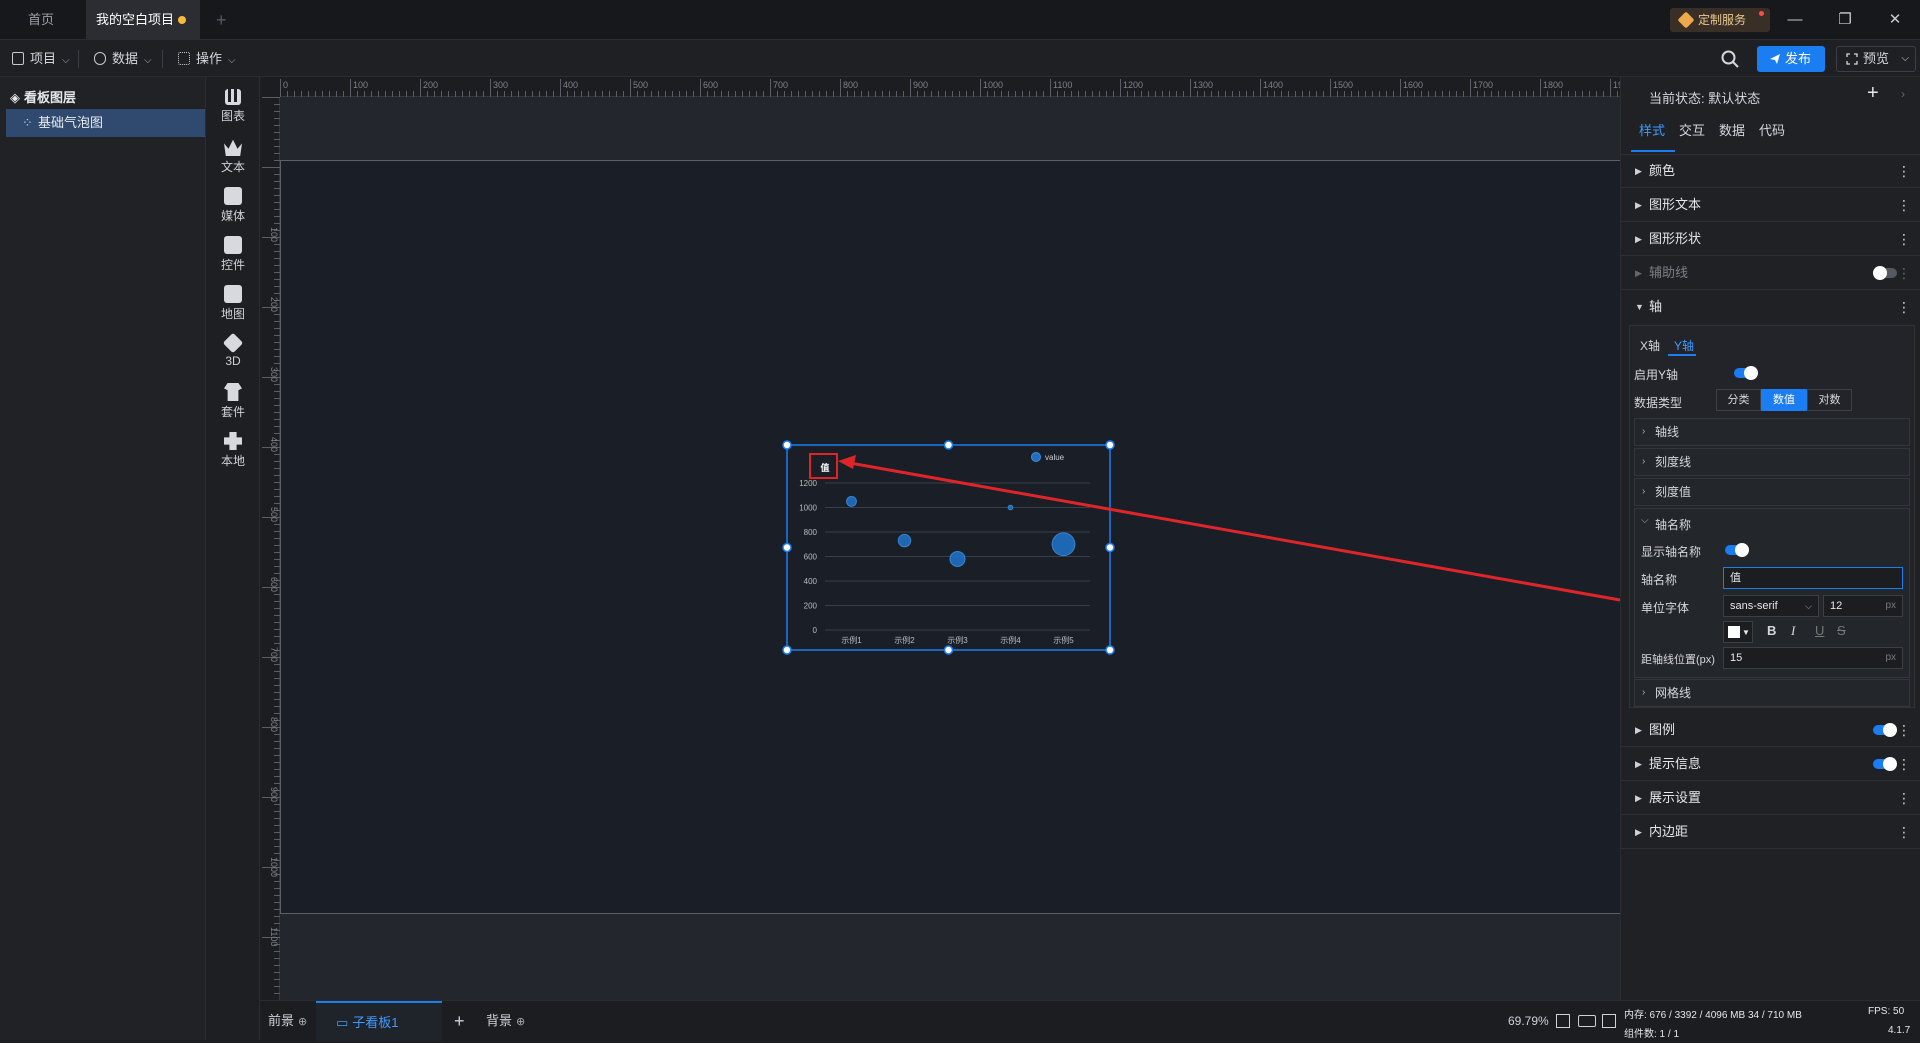 The image size is (1920, 1043). I want to click on data-type-value: 数值, so click(1784, 400).